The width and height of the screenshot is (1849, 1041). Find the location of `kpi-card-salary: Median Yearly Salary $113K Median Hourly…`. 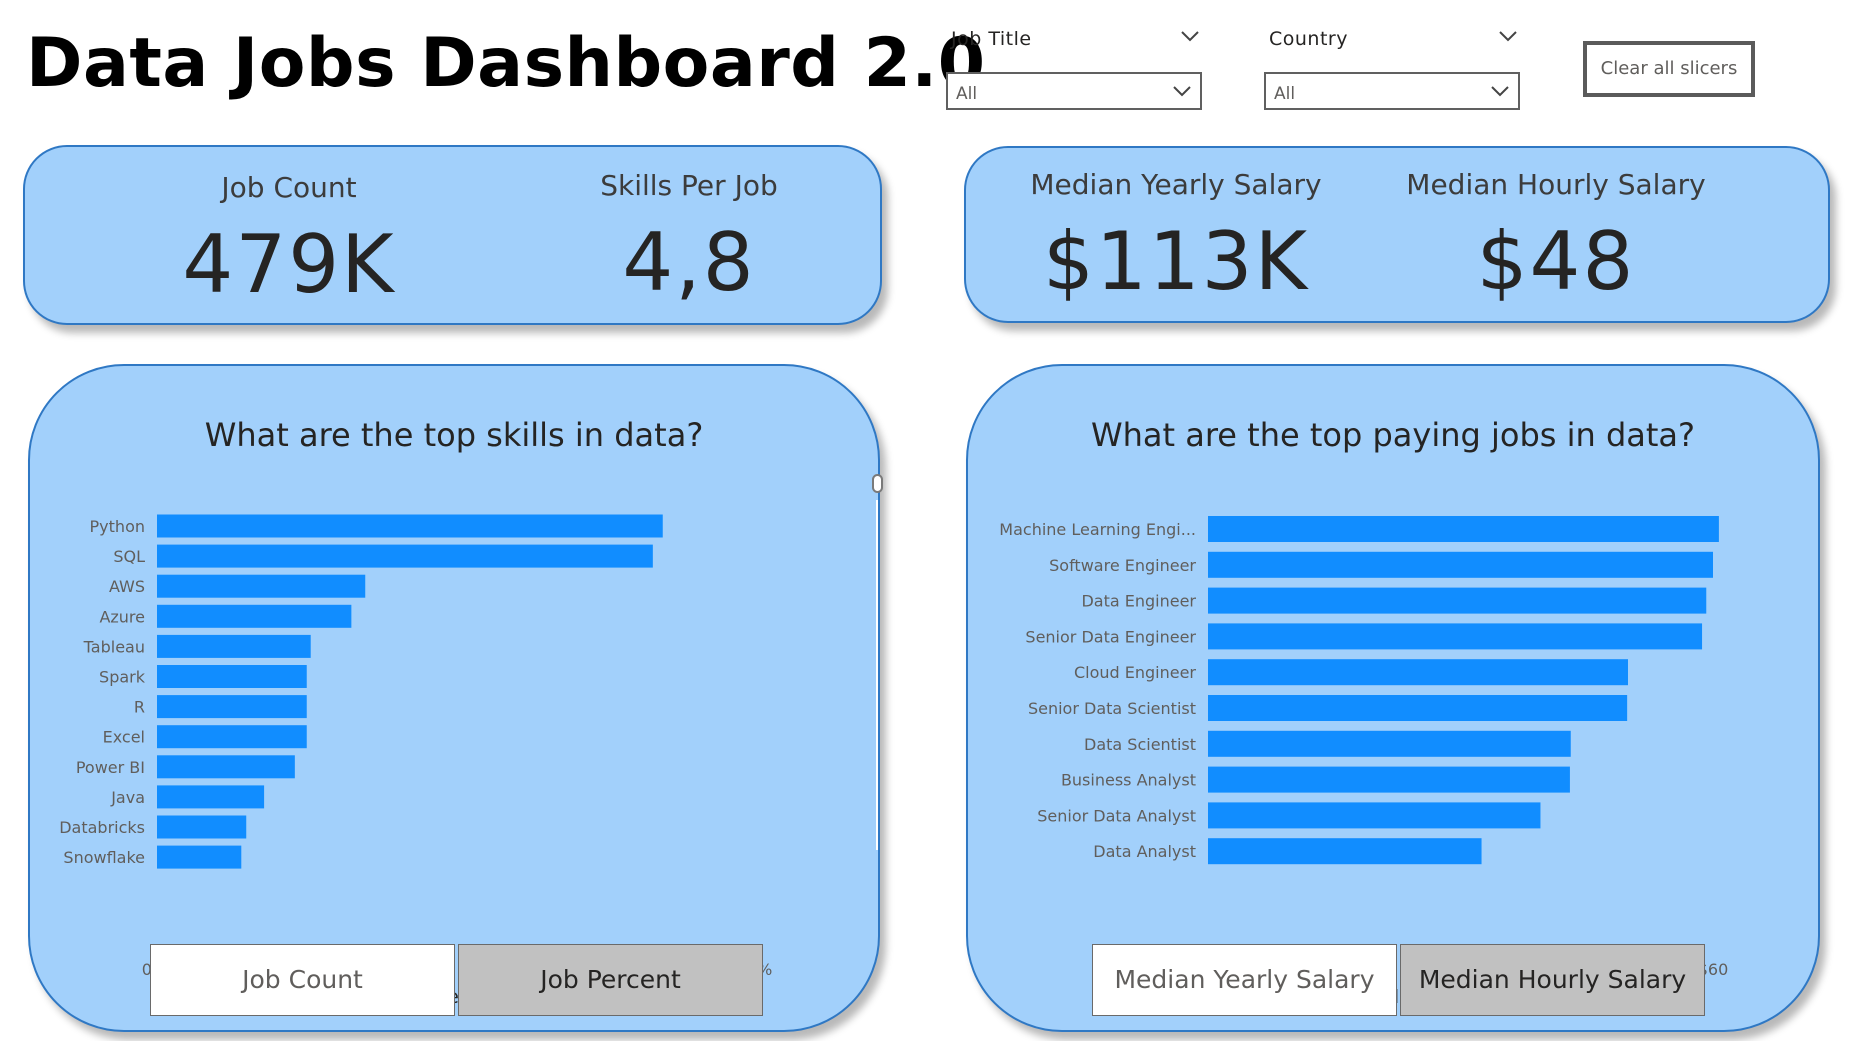

kpi-card-salary: Median Yearly Salary $113K Median Hourly… is located at coordinates (1397, 234).